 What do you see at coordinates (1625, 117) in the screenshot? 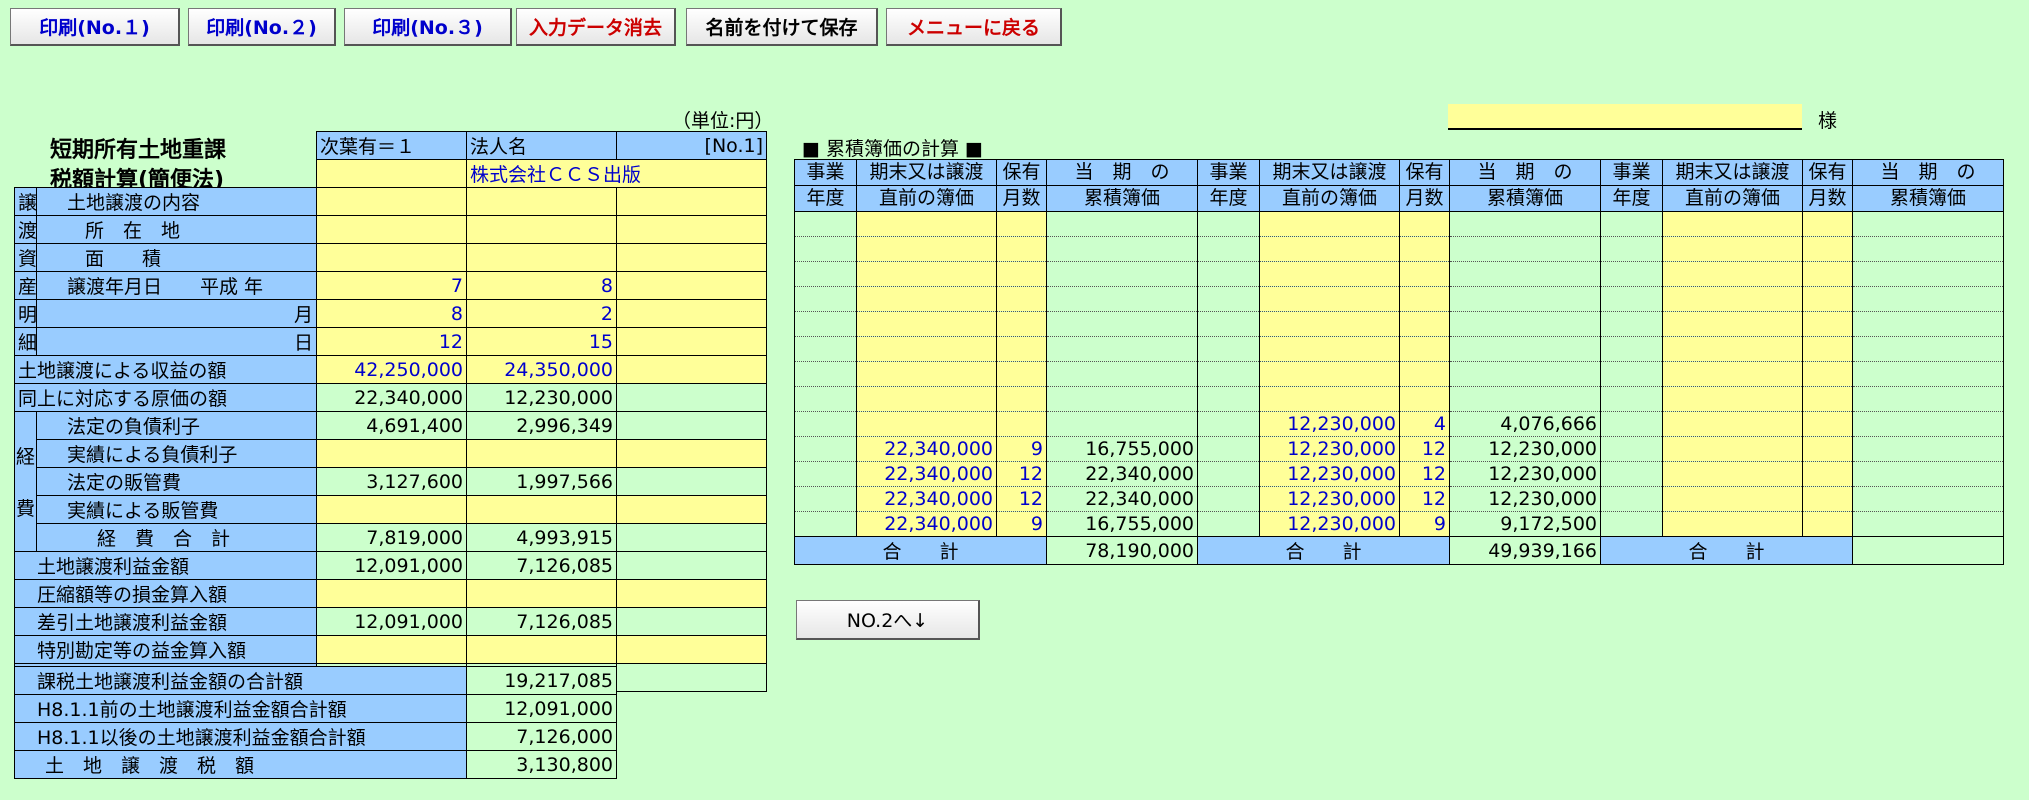
I see `customer-name-field` at bounding box center [1625, 117].